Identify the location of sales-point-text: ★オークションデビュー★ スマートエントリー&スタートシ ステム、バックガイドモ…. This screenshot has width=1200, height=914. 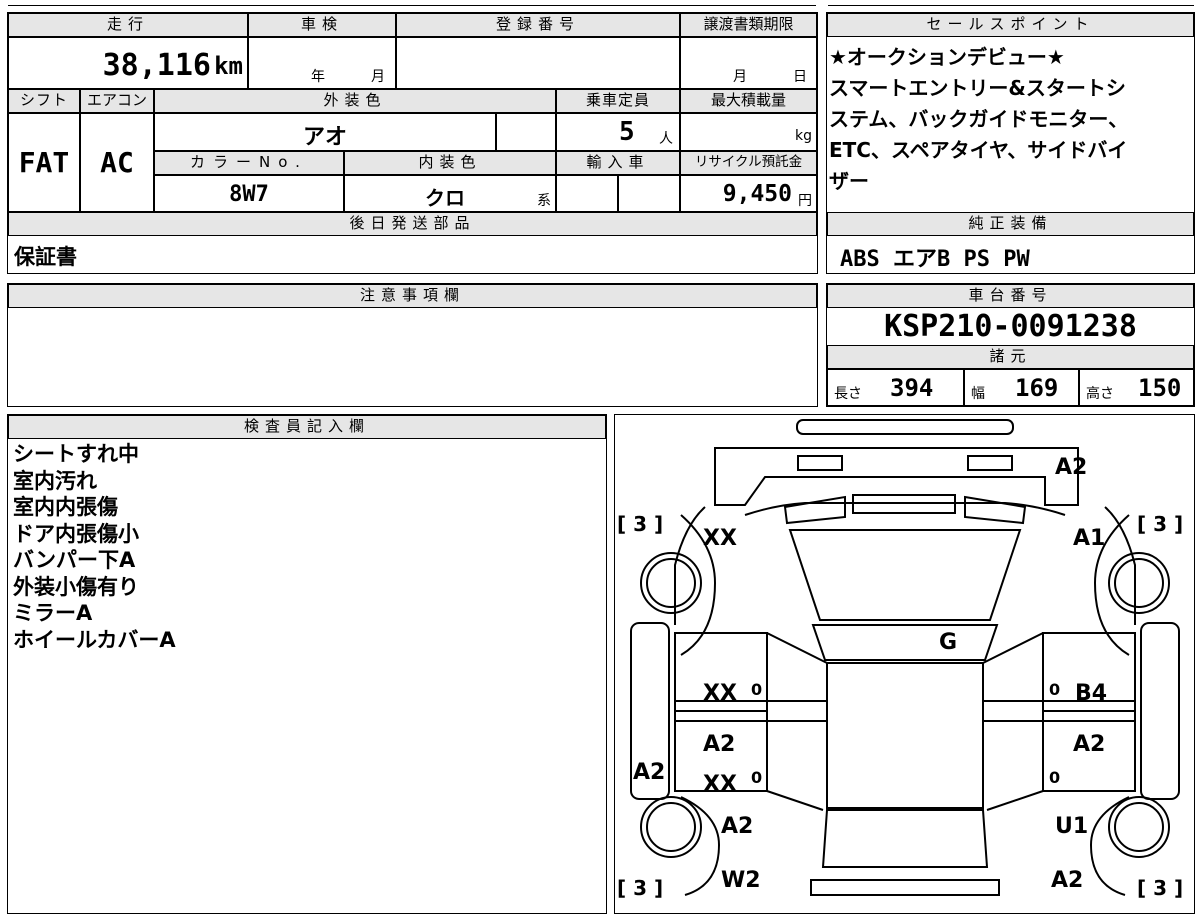
(1011, 119).